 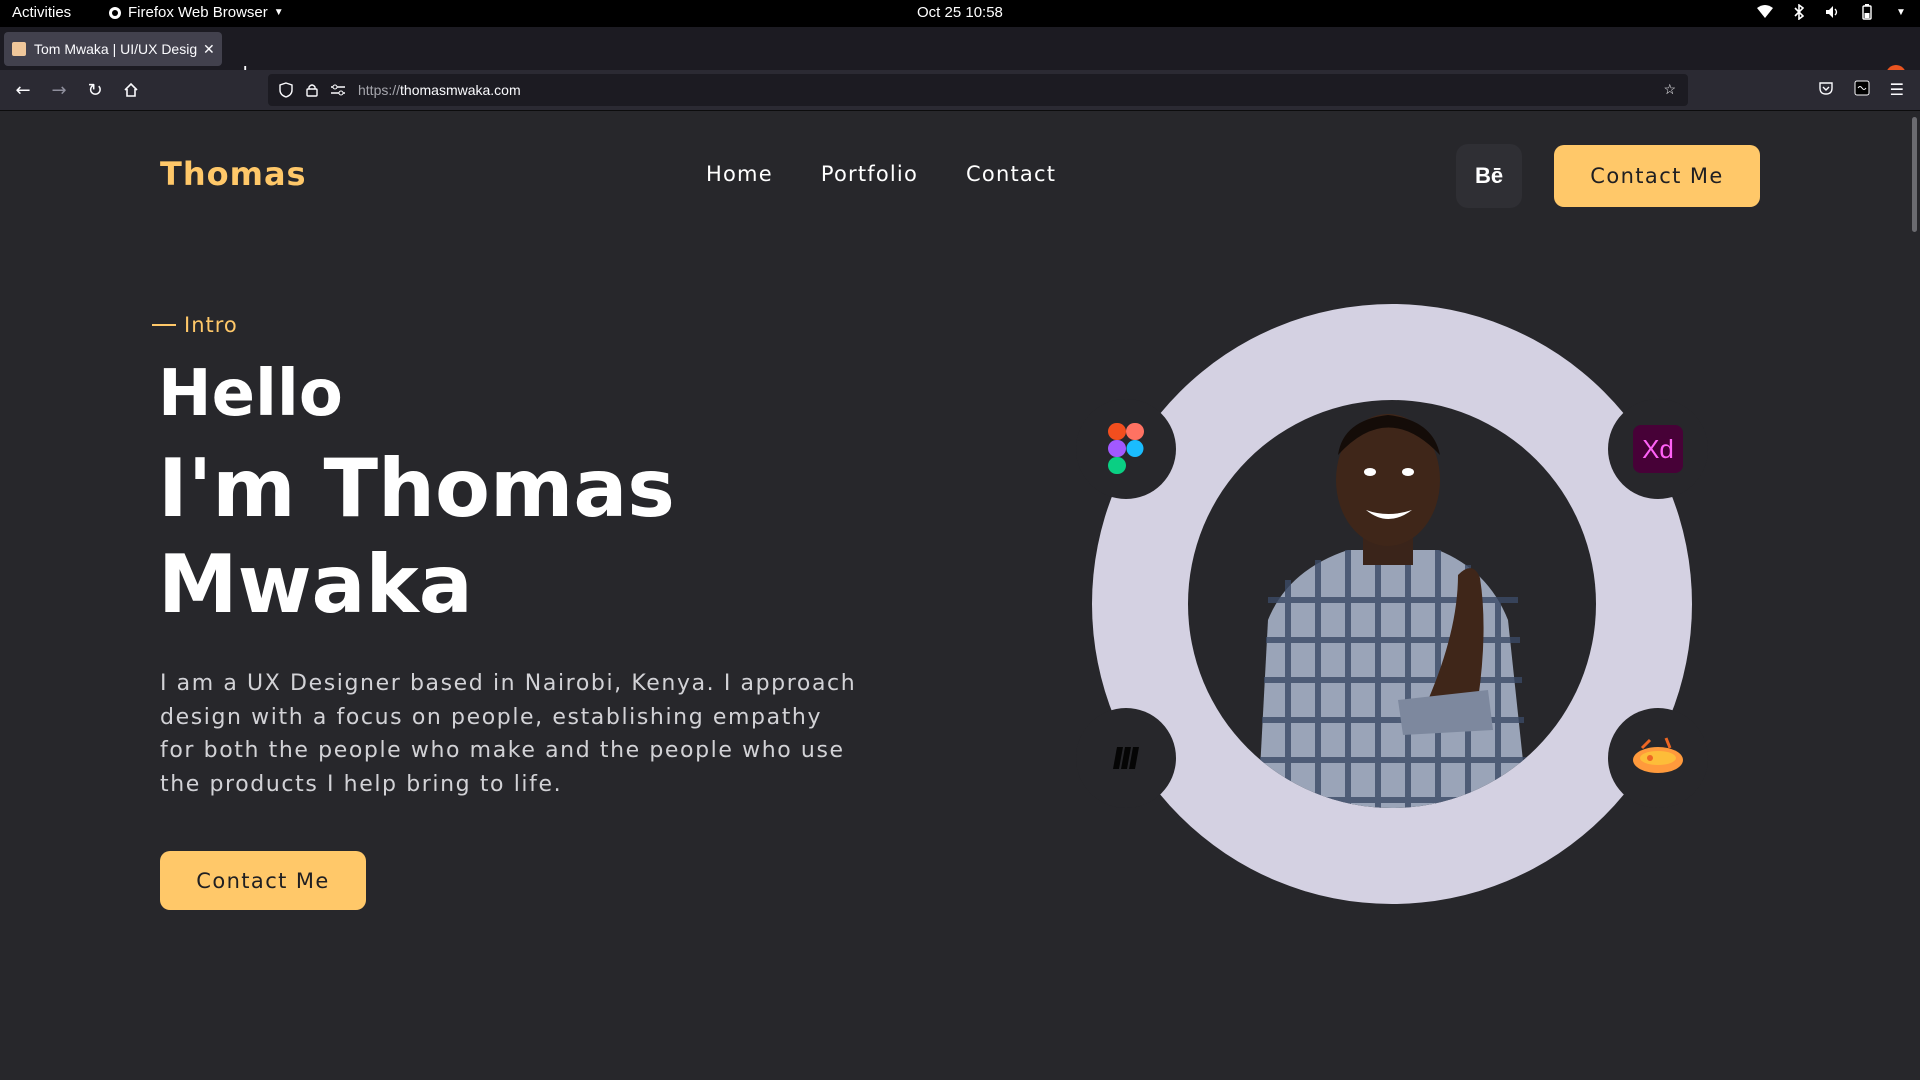 What do you see at coordinates (95, 90) in the screenshot?
I see `reload-icon: ↻` at bounding box center [95, 90].